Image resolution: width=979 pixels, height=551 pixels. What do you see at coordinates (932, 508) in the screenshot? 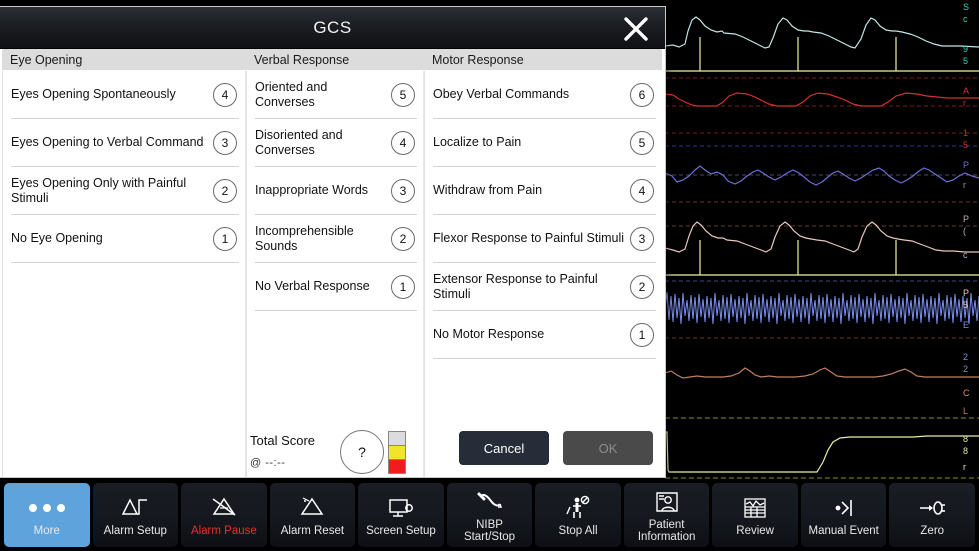
I see `zero-icon` at bounding box center [932, 508].